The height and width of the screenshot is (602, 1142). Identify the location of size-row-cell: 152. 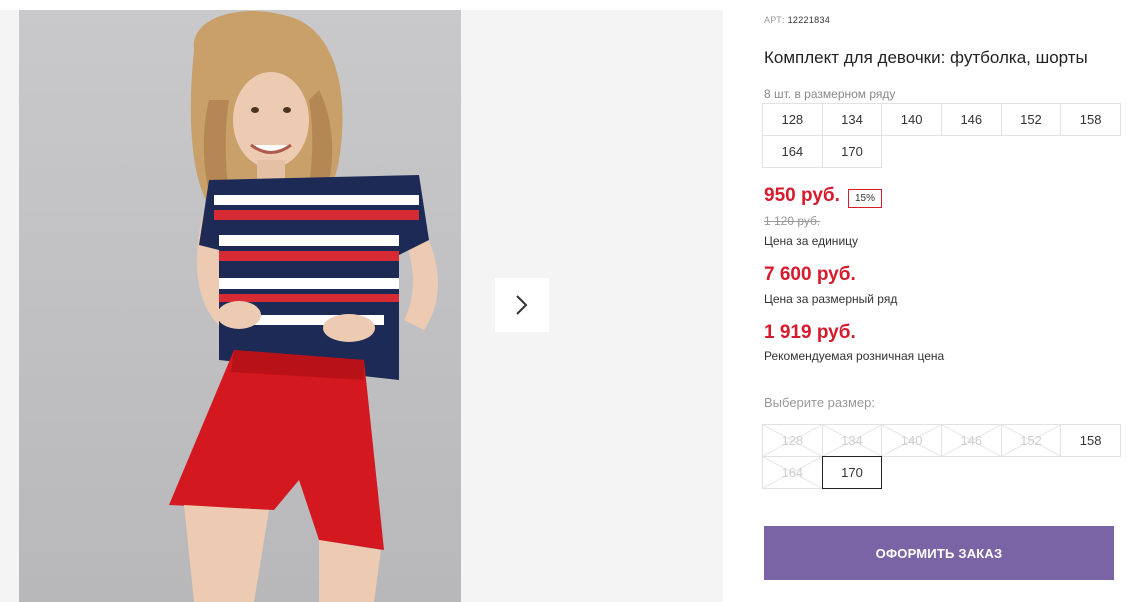
(1031, 119).